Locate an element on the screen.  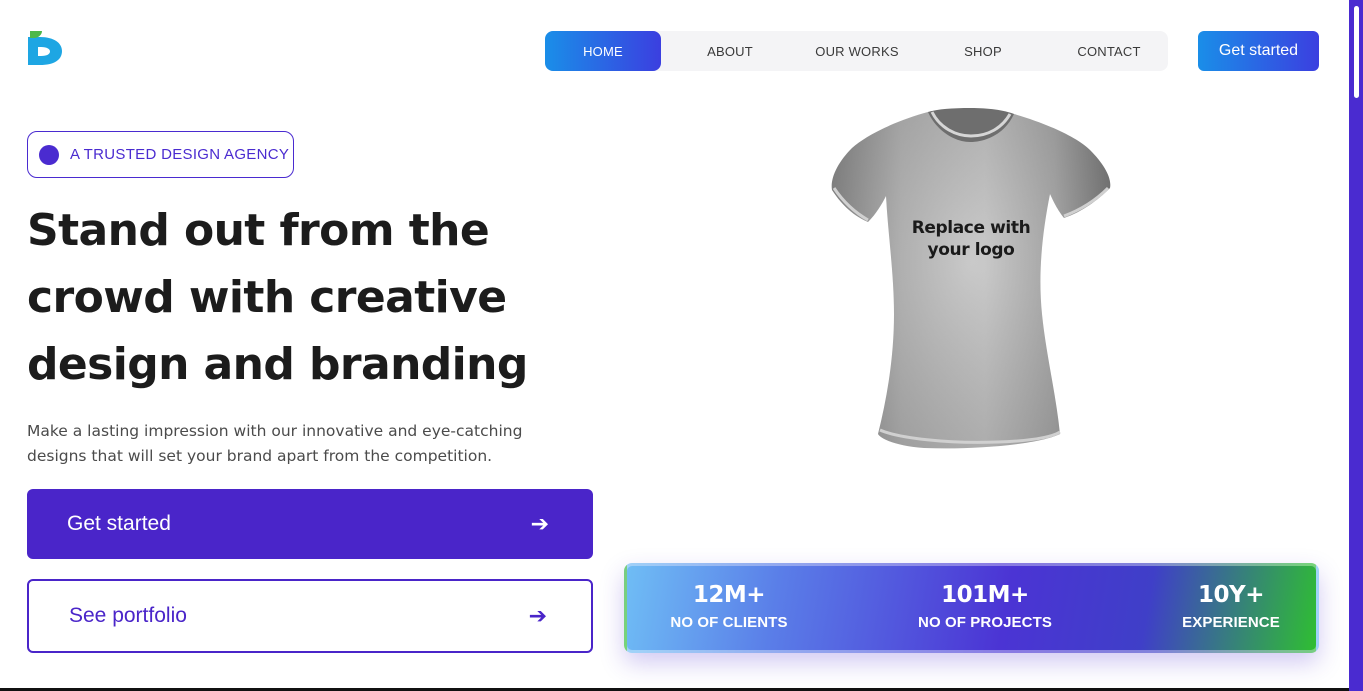
page-scrollbar is located at coordinates (1356, 345).